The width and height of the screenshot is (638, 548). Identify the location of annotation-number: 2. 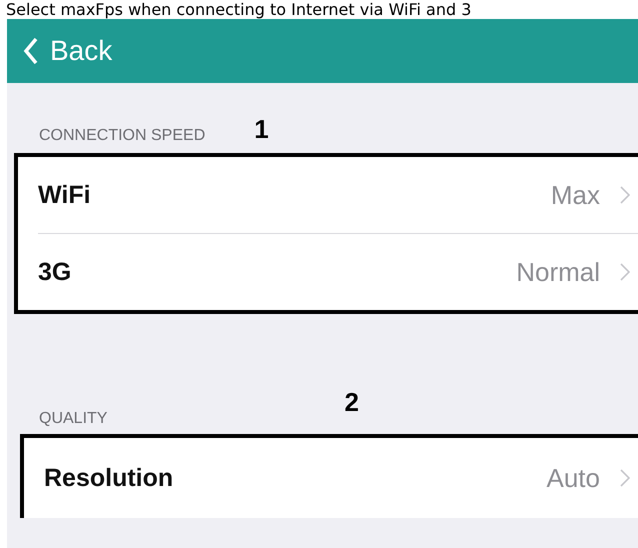
(351, 402).